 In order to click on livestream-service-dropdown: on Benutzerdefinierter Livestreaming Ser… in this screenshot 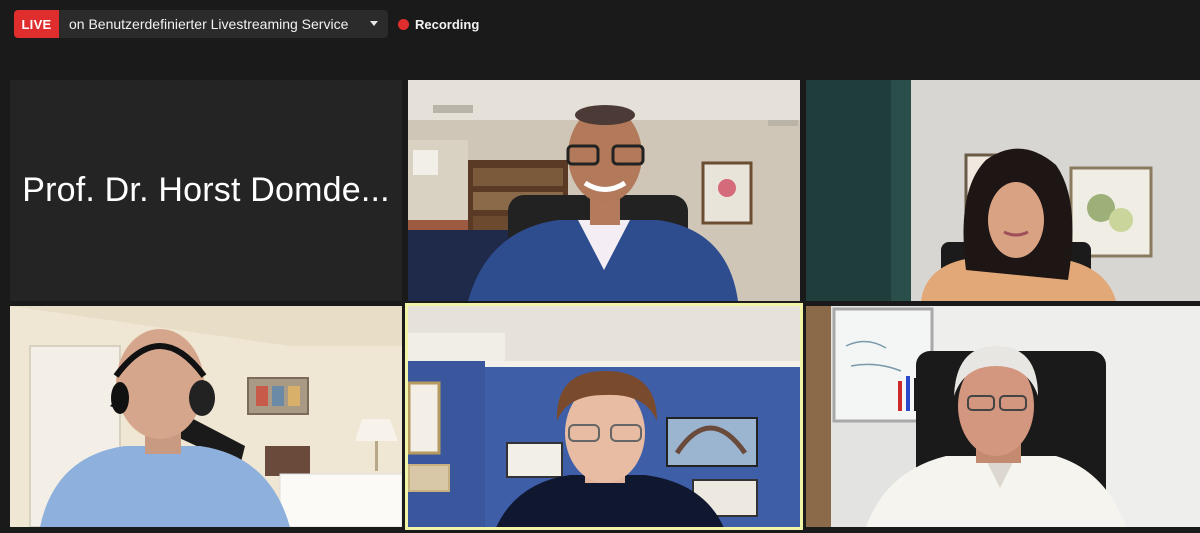, I will do `click(223, 24)`.